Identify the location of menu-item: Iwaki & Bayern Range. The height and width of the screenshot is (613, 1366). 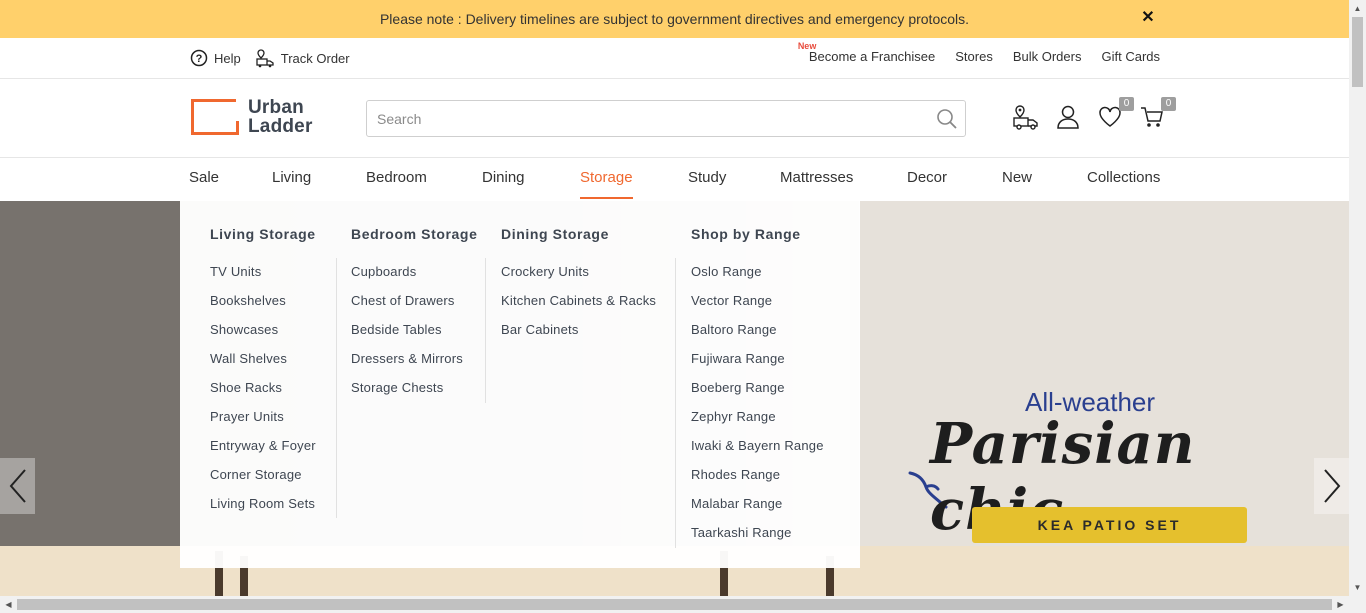
(757, 452).